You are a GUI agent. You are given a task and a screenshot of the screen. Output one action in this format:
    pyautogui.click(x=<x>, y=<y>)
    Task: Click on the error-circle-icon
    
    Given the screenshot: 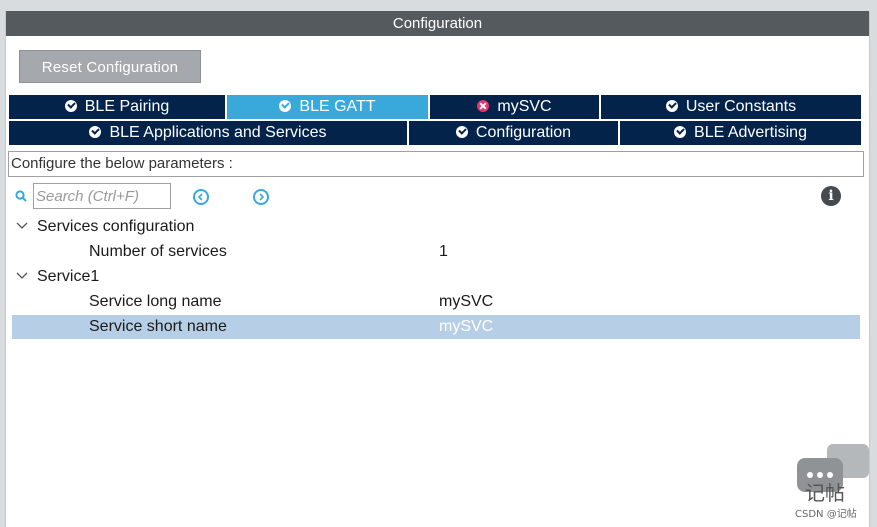 What is the action you would take?
    pyautogui.click(x=483, y=106)
    